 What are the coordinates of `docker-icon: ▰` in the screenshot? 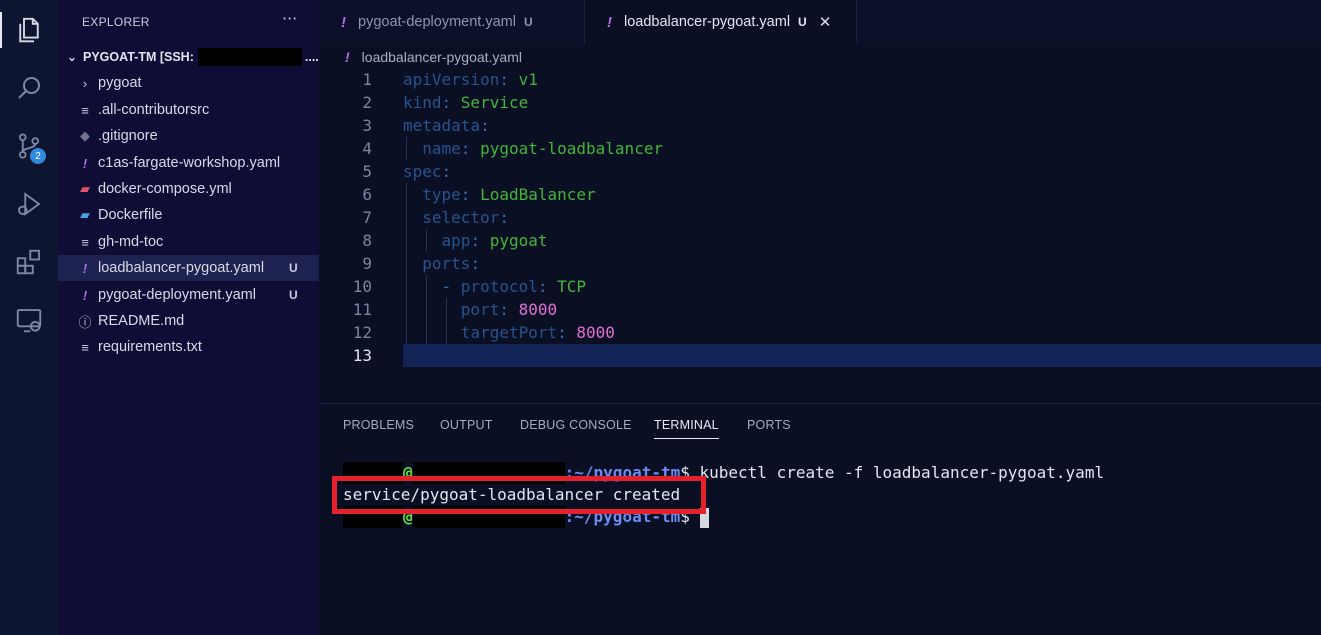 It's located at (85, 214).